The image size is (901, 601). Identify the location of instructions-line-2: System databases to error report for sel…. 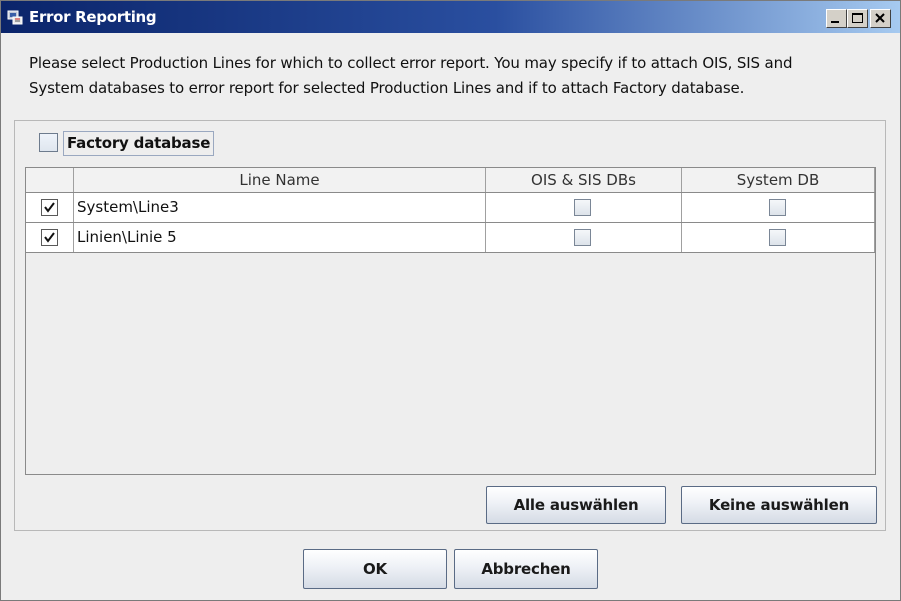
(387, 88).